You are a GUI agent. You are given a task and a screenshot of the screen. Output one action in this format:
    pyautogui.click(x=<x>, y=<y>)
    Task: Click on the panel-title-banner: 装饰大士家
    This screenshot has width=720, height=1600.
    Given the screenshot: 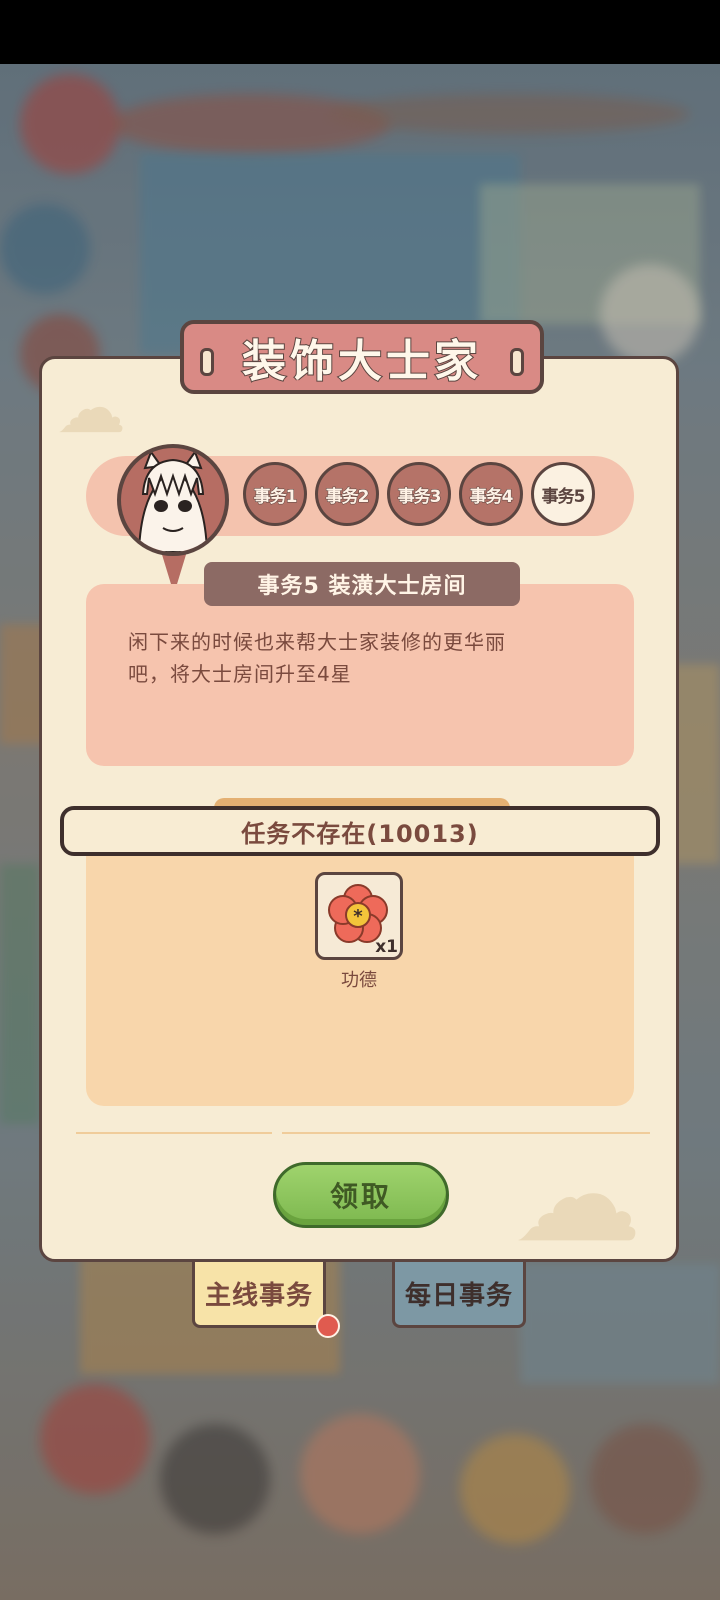 What is the action you would take?
    pyautogui.click(x=362, y=357)
    